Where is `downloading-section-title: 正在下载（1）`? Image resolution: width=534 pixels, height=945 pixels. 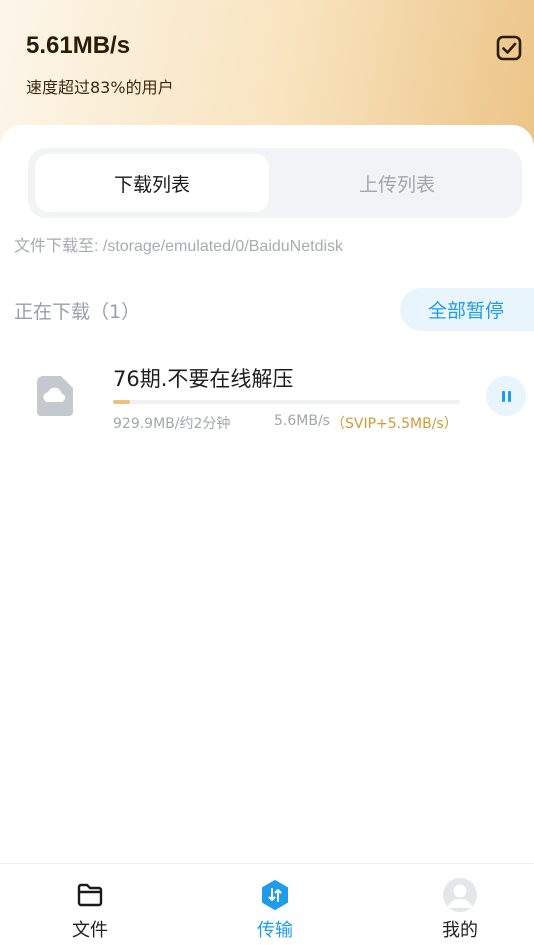
downloading-section-title: 正在下载（1） is located at coordinates (77, 312).